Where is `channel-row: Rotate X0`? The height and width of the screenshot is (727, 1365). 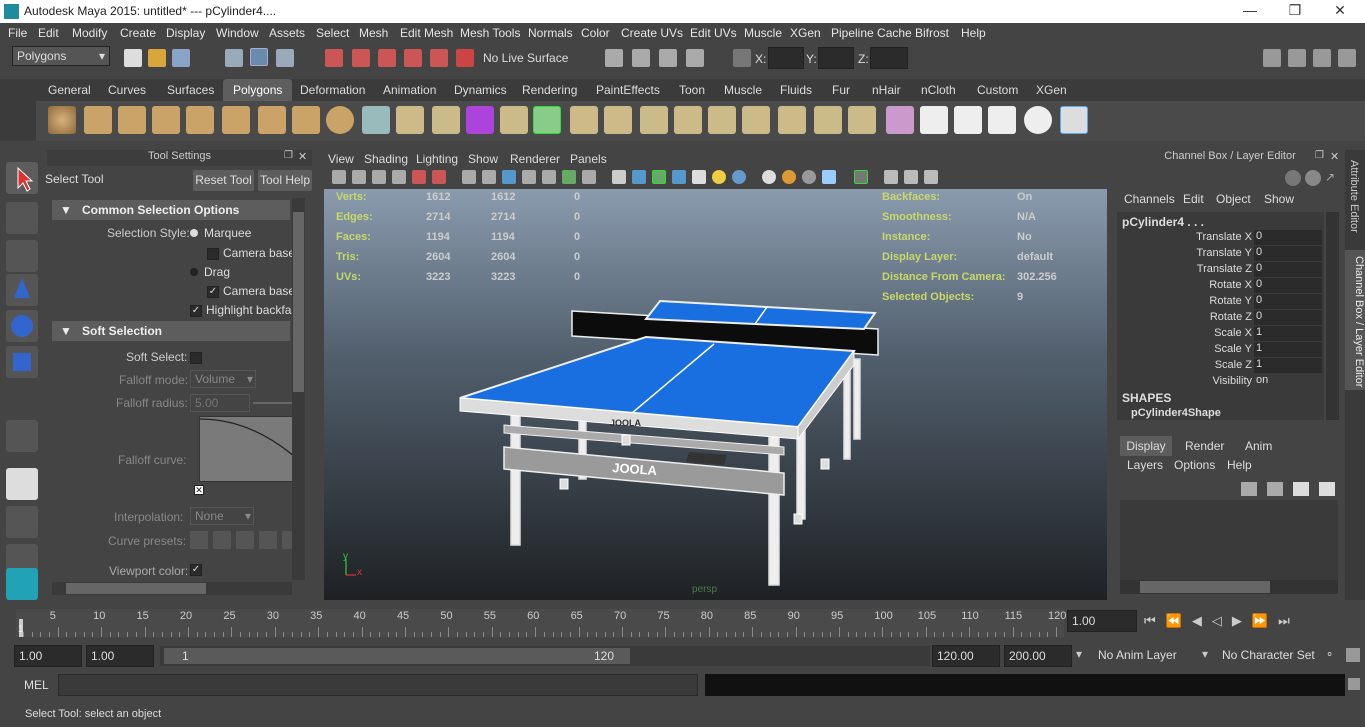
channel-row: Rotate X0 is located at coordinates (1220, 286).